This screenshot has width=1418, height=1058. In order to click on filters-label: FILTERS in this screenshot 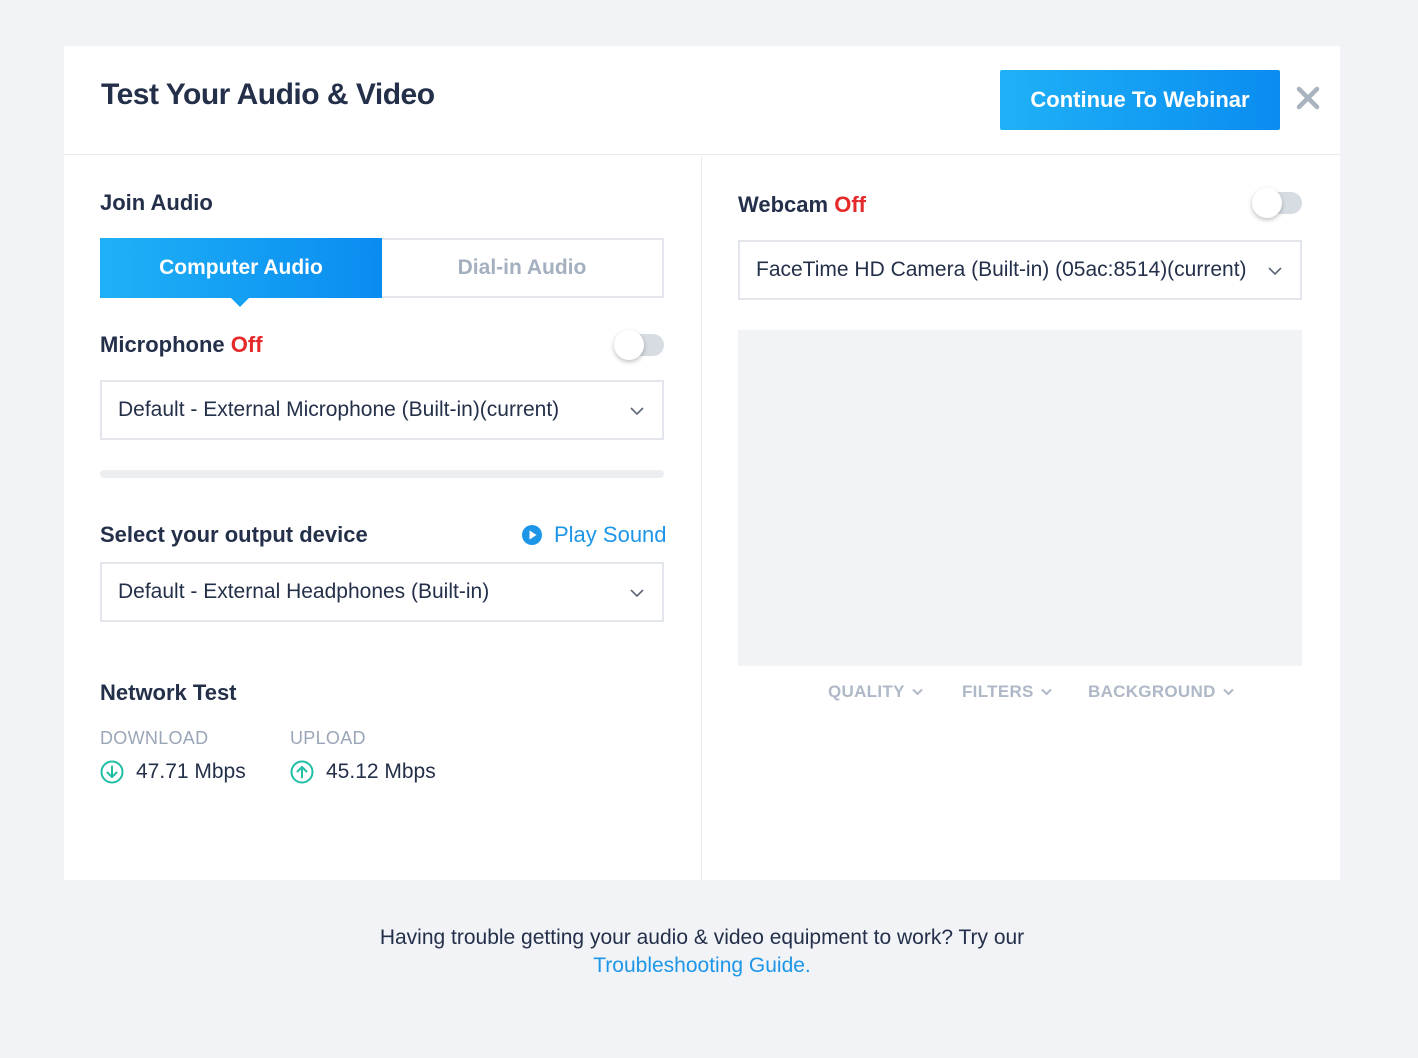, I will do `click(998, 691)`.